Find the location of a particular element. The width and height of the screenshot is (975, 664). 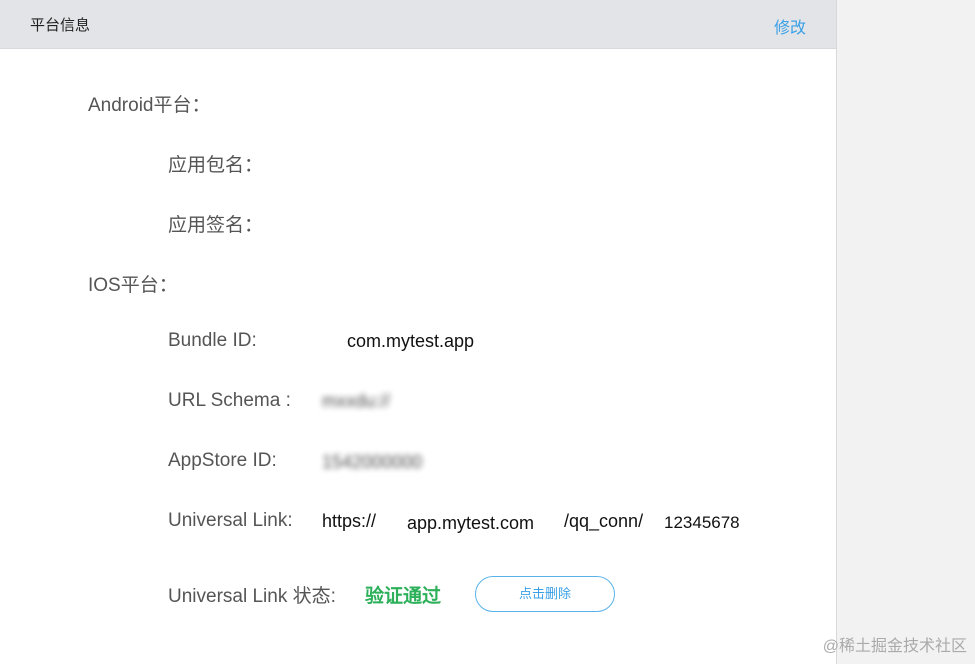

appstore-id-label: AppStore ID: is located at coordinates (222, 460).